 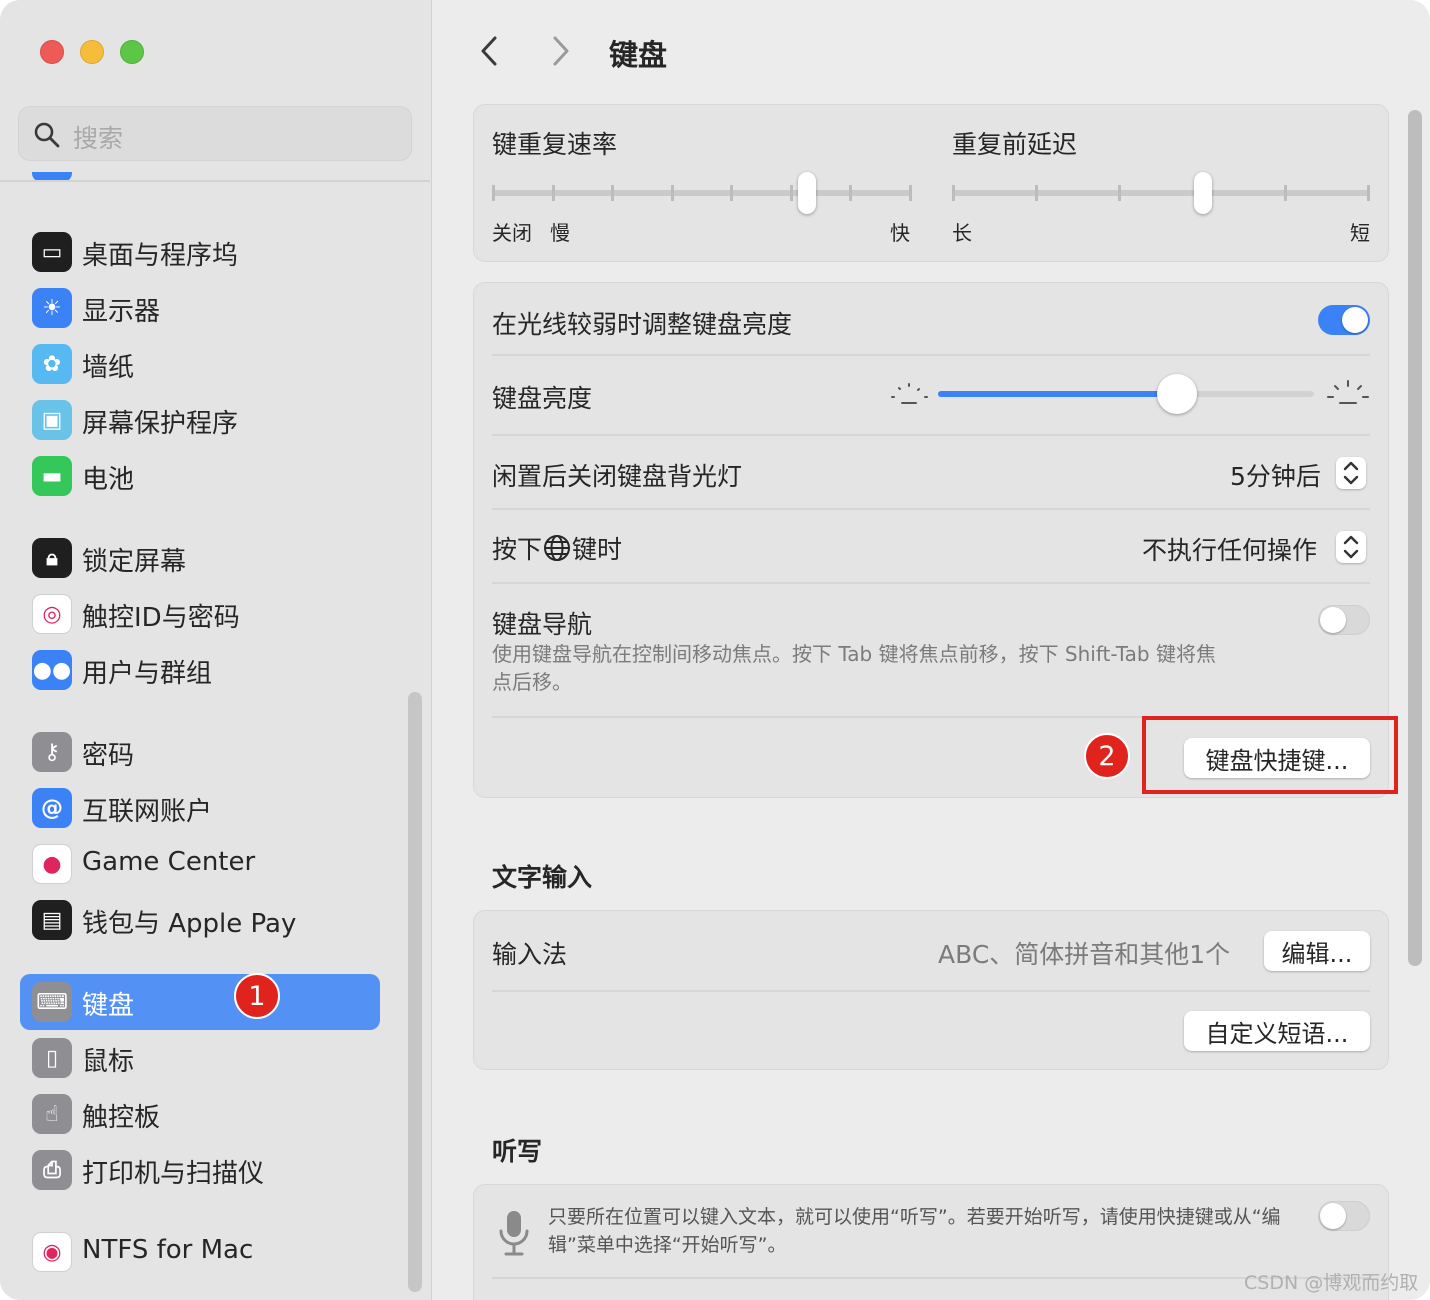 What do you see at coordinates (1415, 538) in the screenshot?
I see `main-scrollbar` at bounding box center [1415, 538].